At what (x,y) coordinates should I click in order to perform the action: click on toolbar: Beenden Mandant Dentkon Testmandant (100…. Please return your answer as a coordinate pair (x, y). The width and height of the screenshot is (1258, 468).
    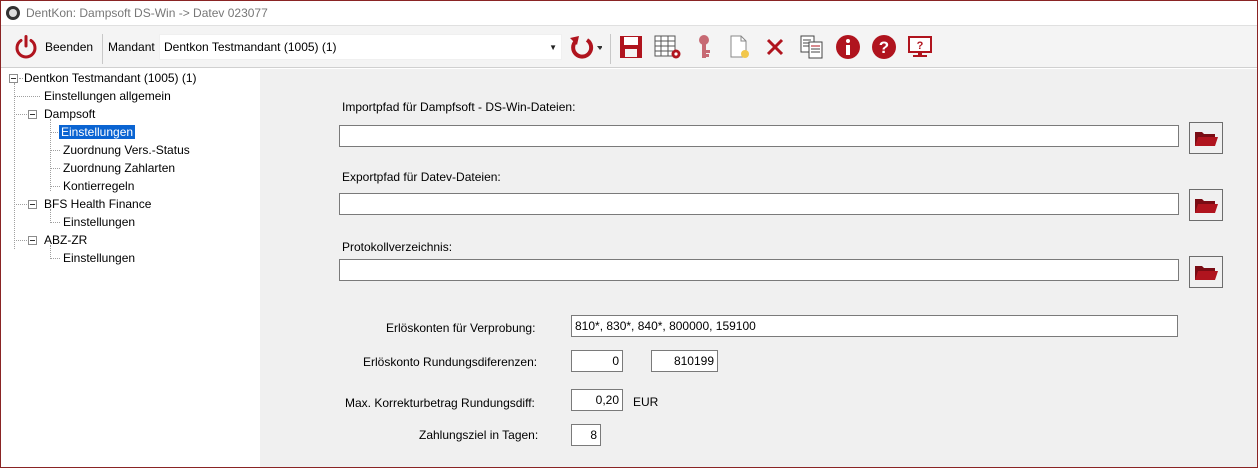
    Looking at the image, I should click on (629, 46).